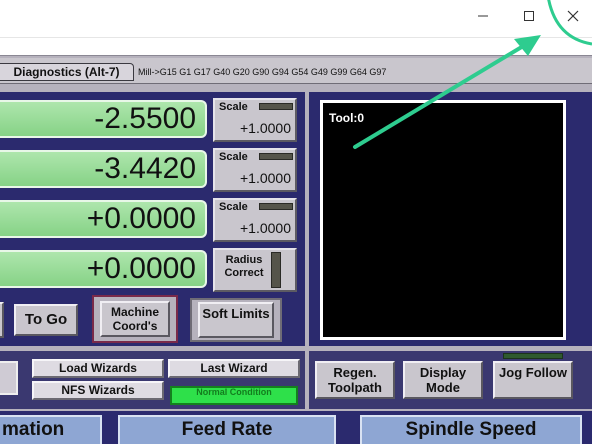 The height and width of the screenshot is (444, 592). I want to click on machine-coords-button: Machine Coord's, so click(135, 319).